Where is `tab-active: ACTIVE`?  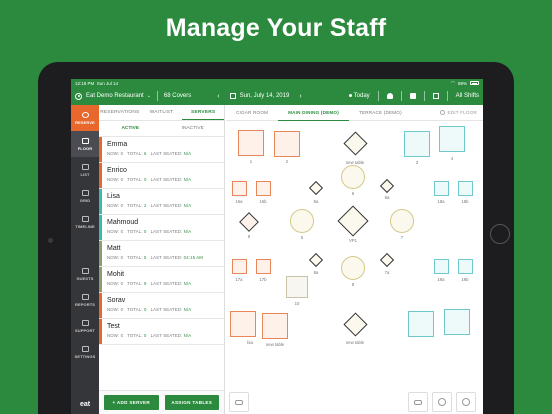
tab-active: ACTIVE is located at coordinates (130, 128).